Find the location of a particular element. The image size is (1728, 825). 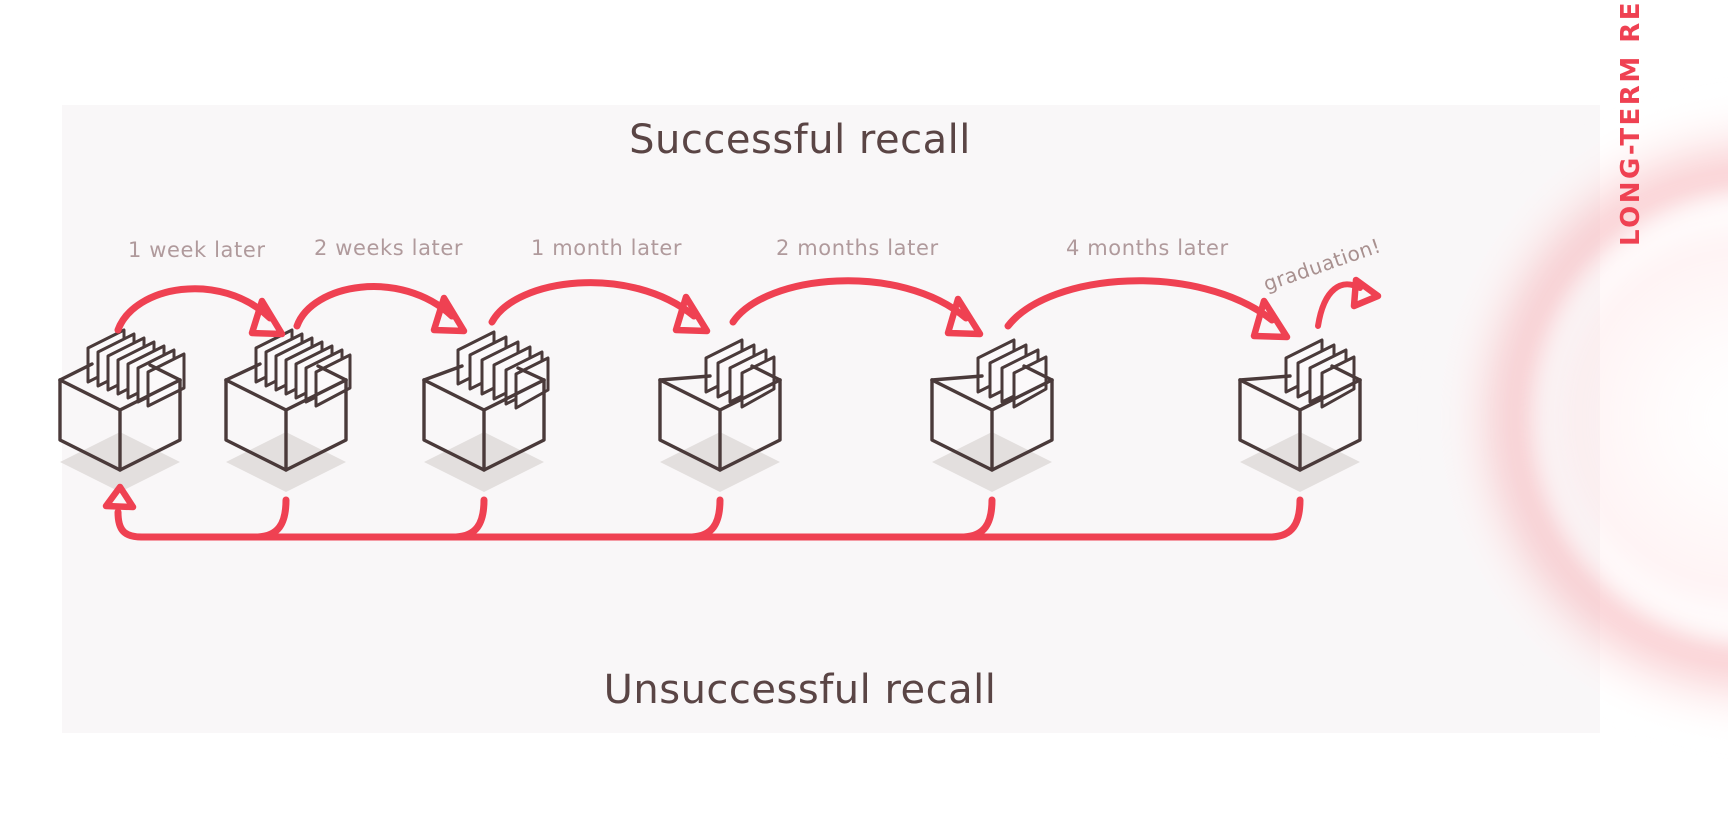

box-2-cards is located at coordinates (303, 368).